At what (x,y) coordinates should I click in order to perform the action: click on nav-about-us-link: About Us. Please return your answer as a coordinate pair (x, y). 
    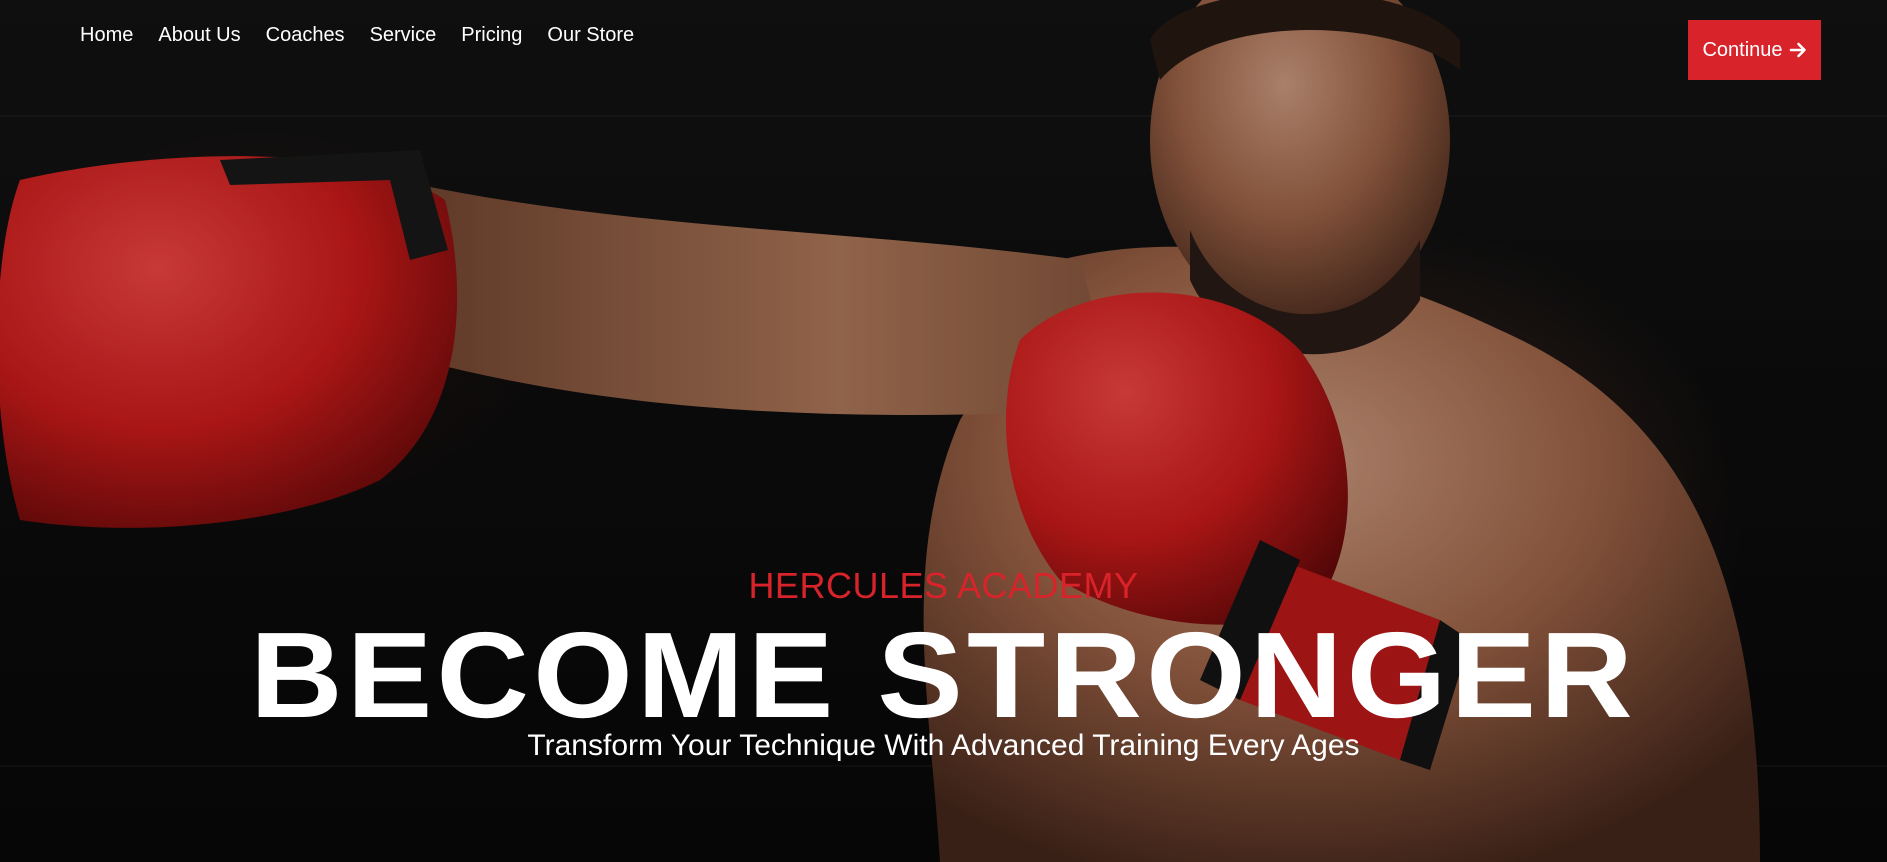
    Looking at the image, I should click on (199, 35).